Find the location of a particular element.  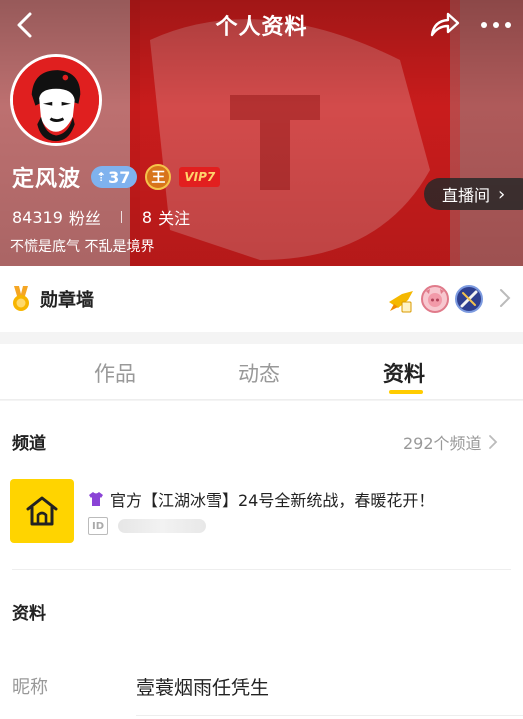

nickname-underline is located at coordinates (329, 715).